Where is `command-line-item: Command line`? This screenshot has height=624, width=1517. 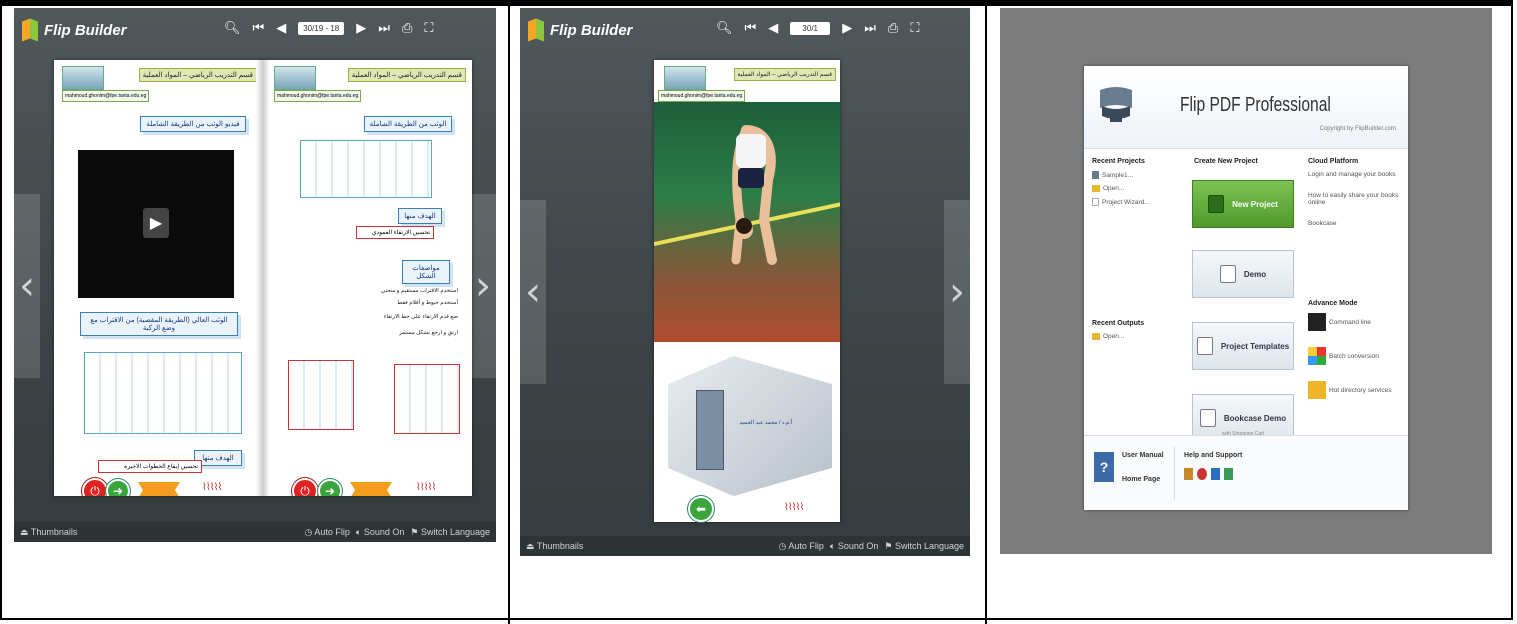 command-line-item: Command line is located at coordinates (1356, 322).